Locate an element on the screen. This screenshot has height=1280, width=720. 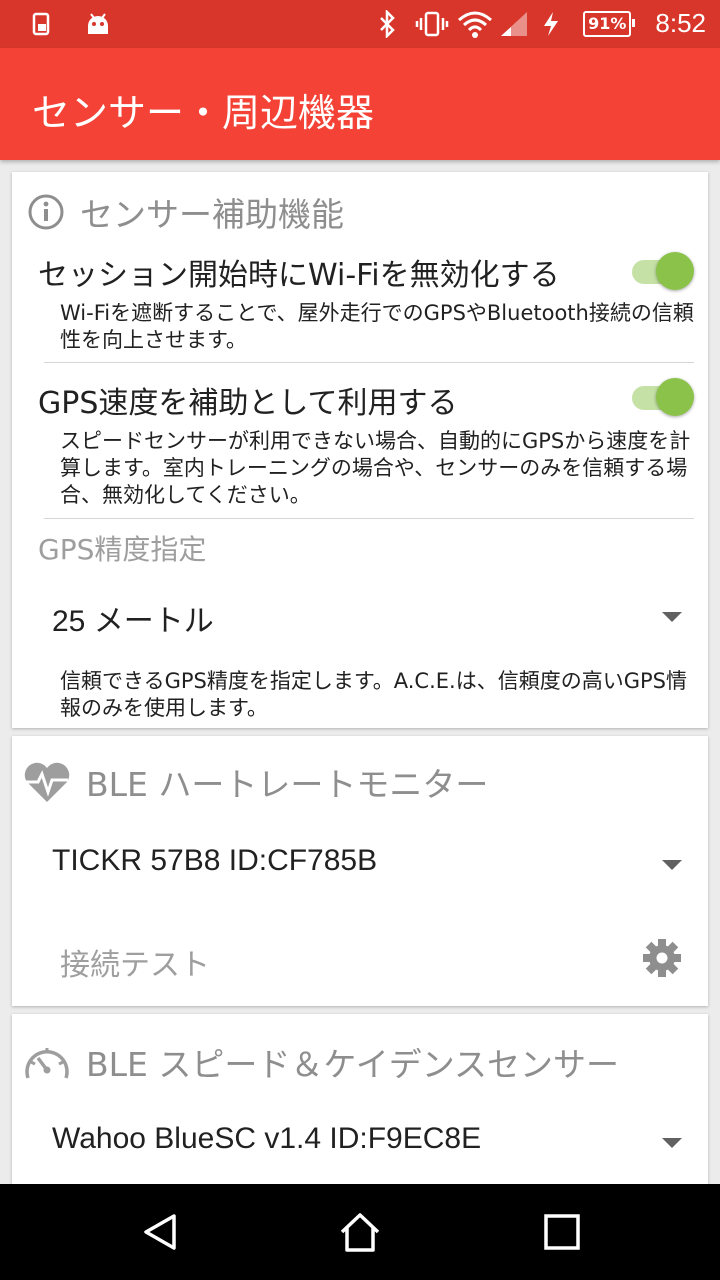
gps-speed-toggle is located at coordinates (661, 396).